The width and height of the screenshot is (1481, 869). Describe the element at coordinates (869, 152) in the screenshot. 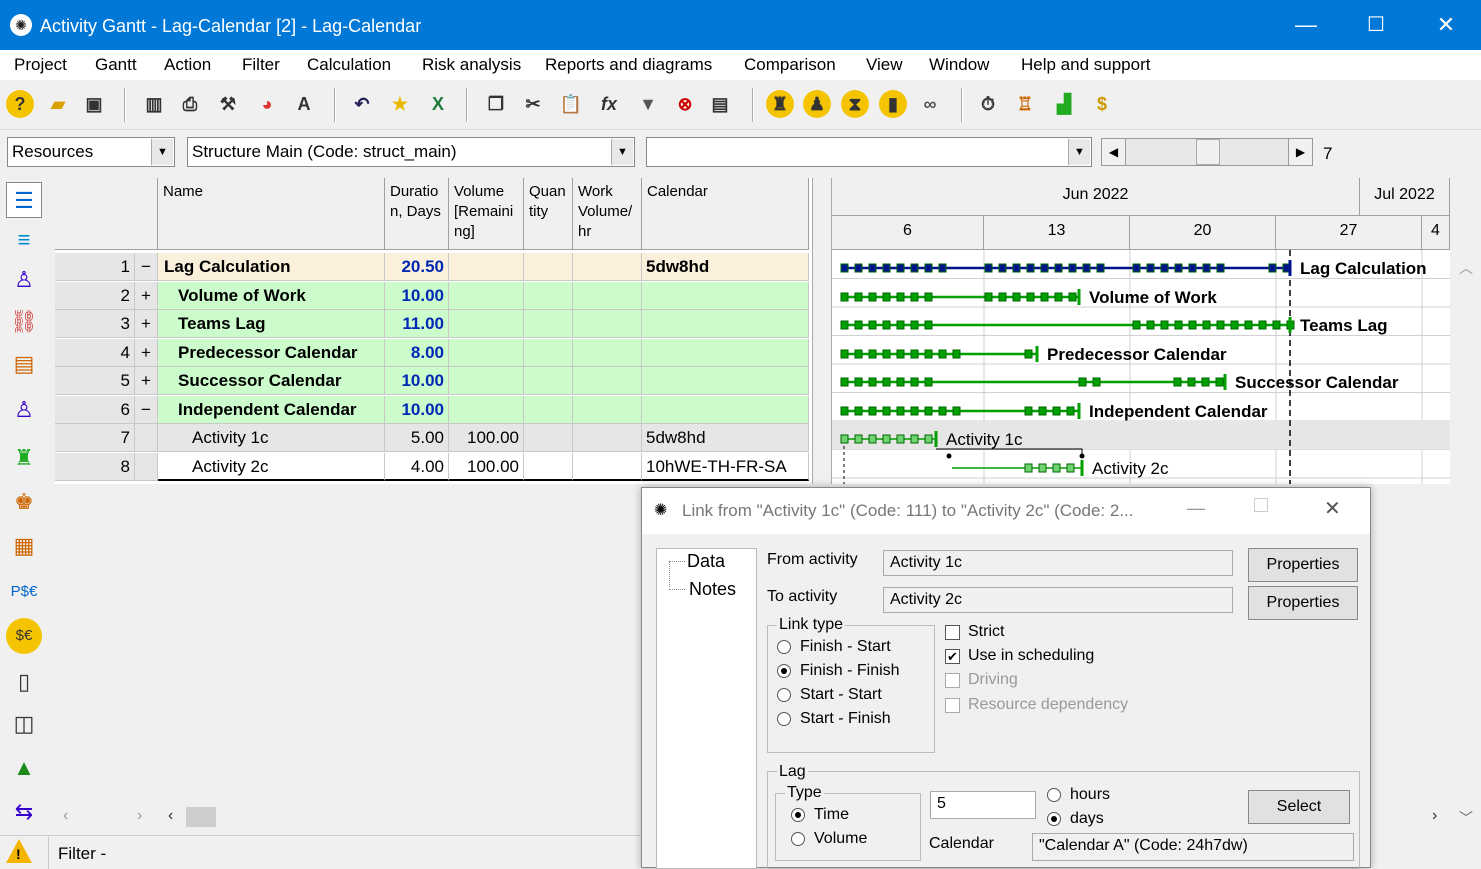

I see `filter-combo: ▼` at that location.